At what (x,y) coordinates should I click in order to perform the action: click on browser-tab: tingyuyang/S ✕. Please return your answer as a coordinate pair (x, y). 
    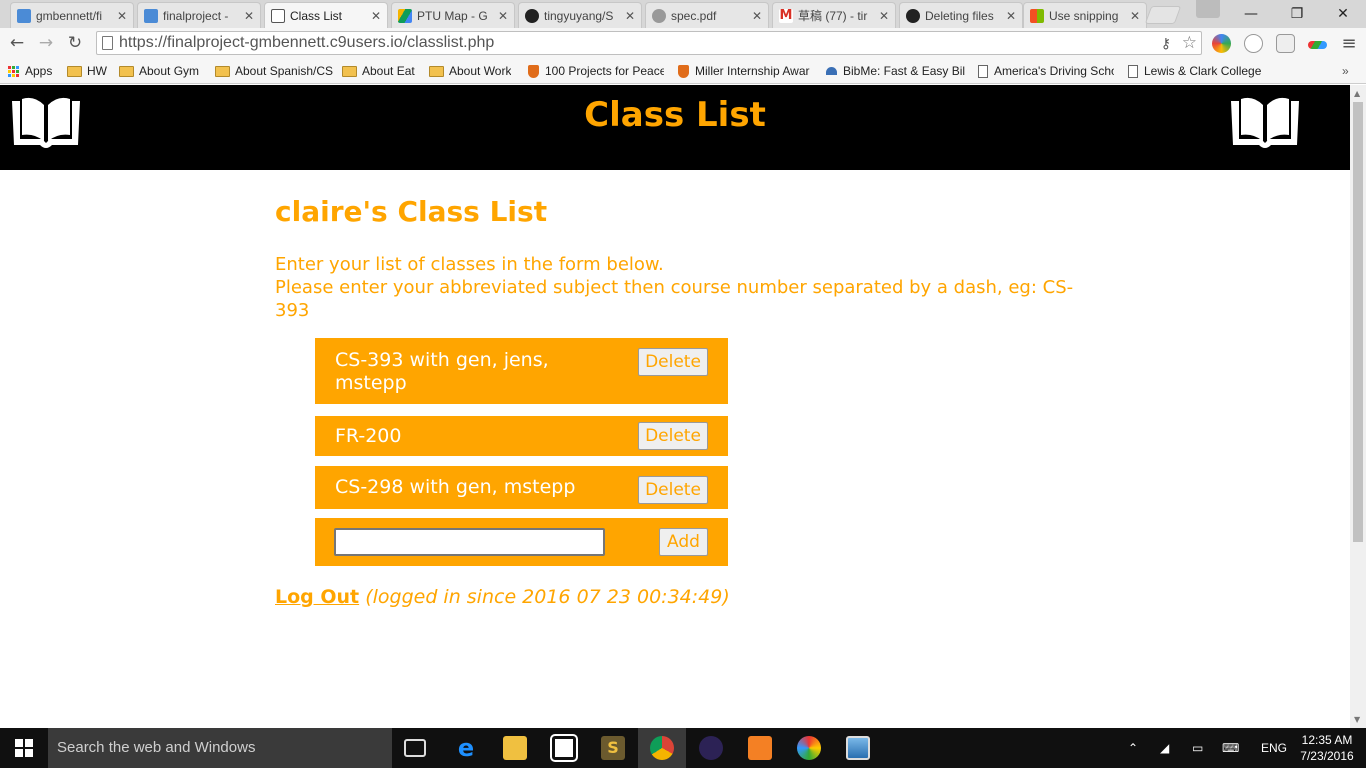
    Looking at the image, I should click on (580, 15).